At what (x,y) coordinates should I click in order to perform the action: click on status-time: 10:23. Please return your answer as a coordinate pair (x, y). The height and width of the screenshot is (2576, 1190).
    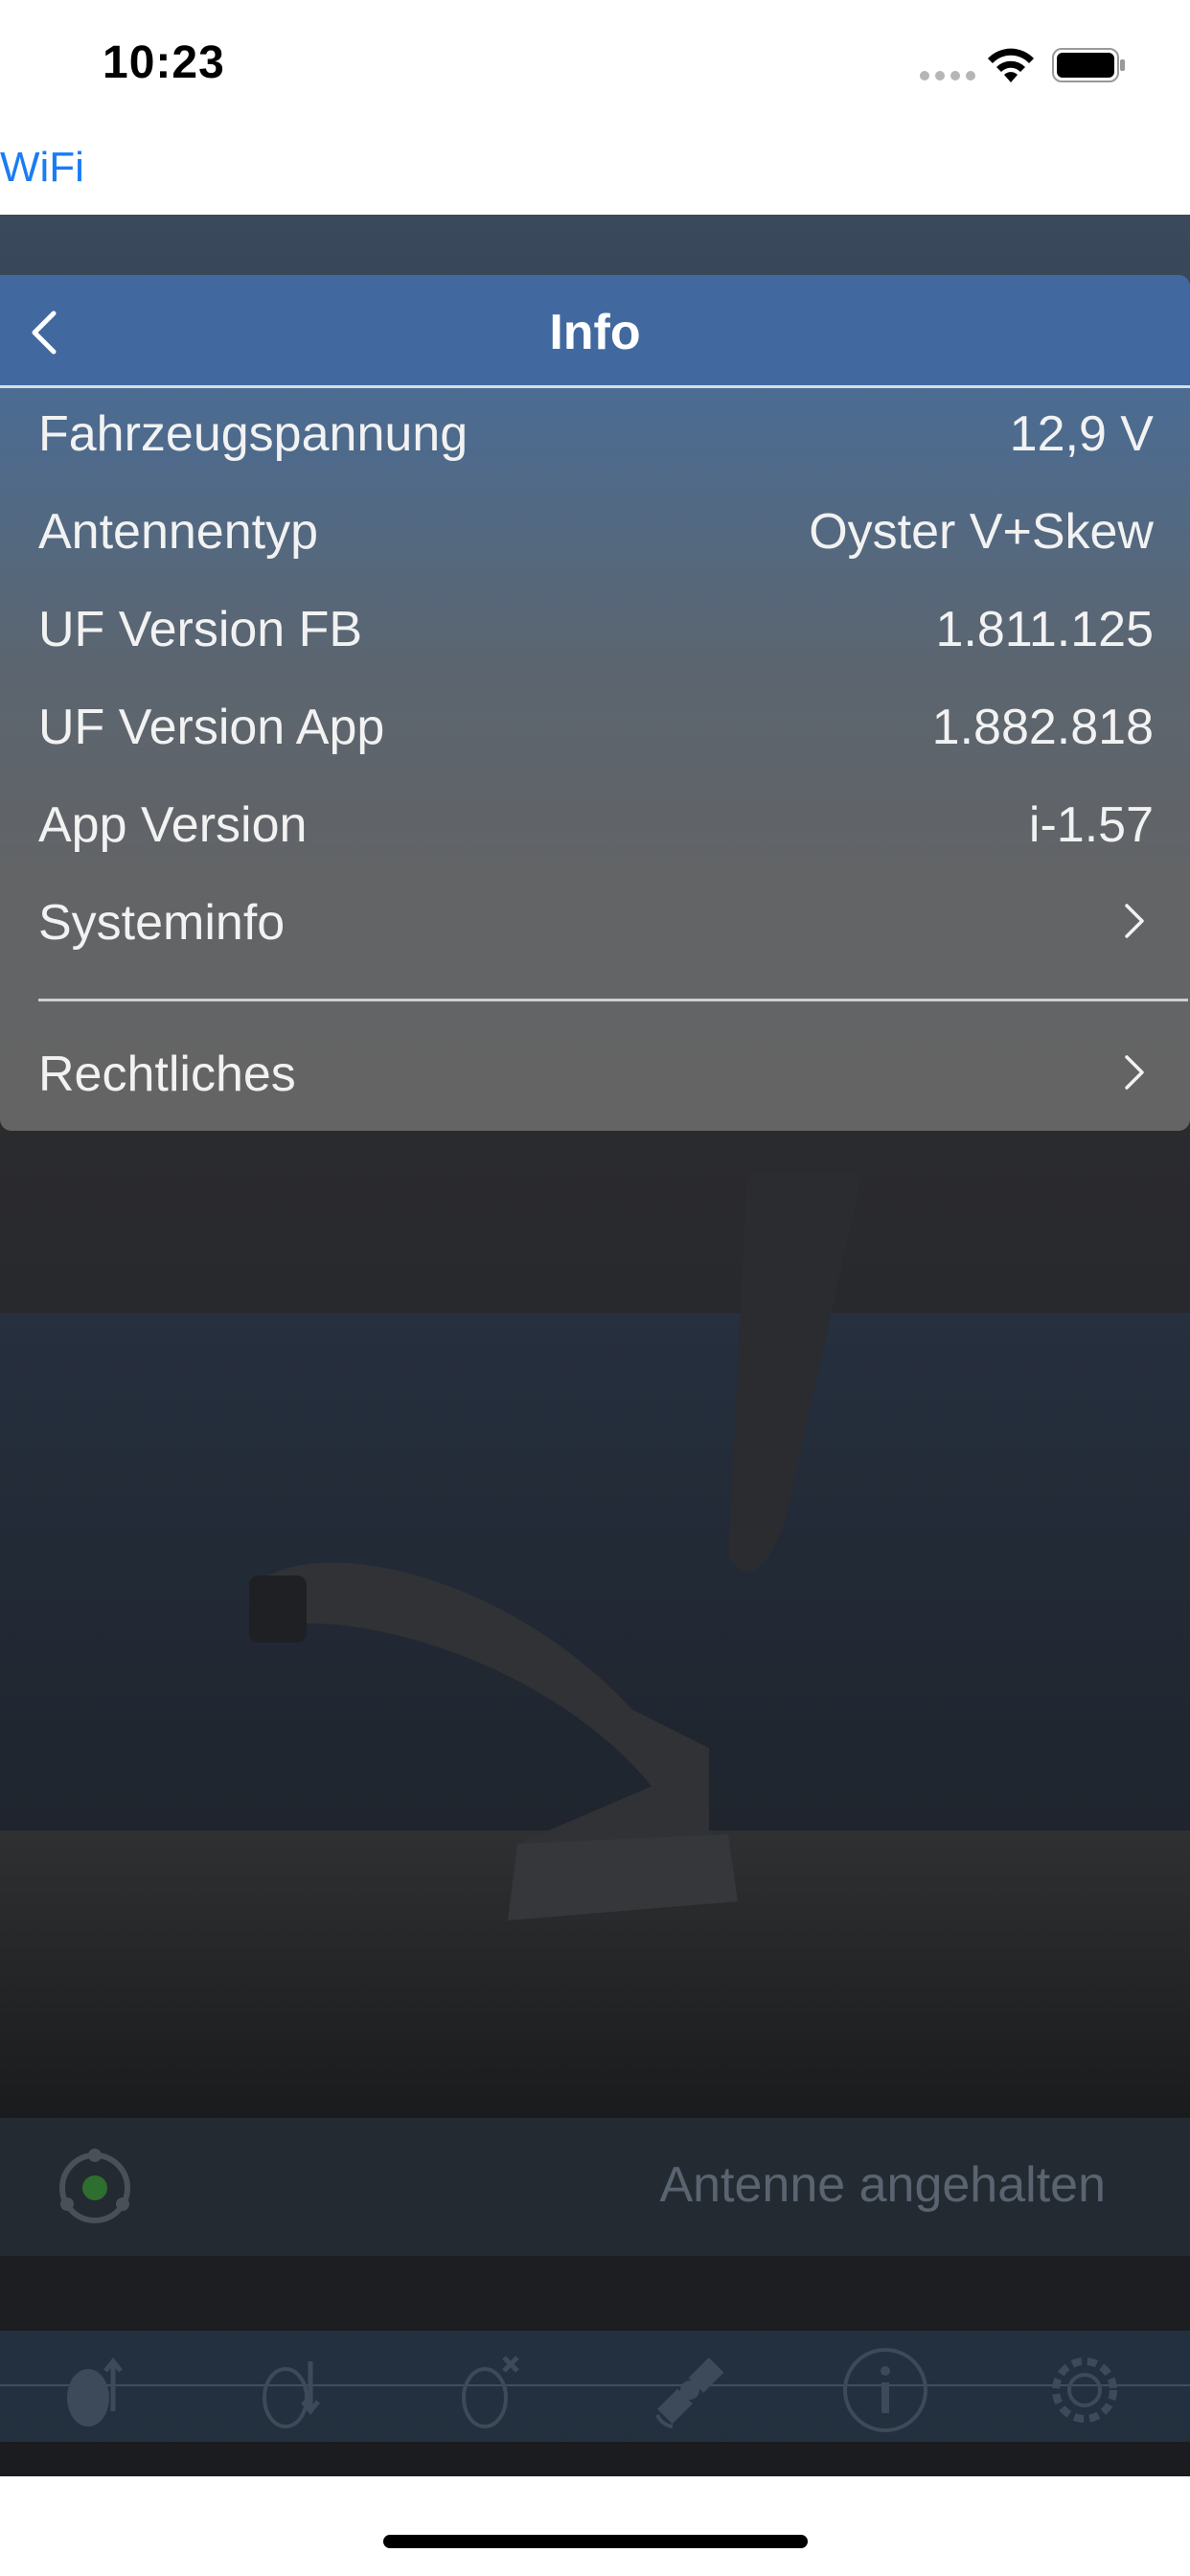
    Looking at the image, I should click on (164, 63).